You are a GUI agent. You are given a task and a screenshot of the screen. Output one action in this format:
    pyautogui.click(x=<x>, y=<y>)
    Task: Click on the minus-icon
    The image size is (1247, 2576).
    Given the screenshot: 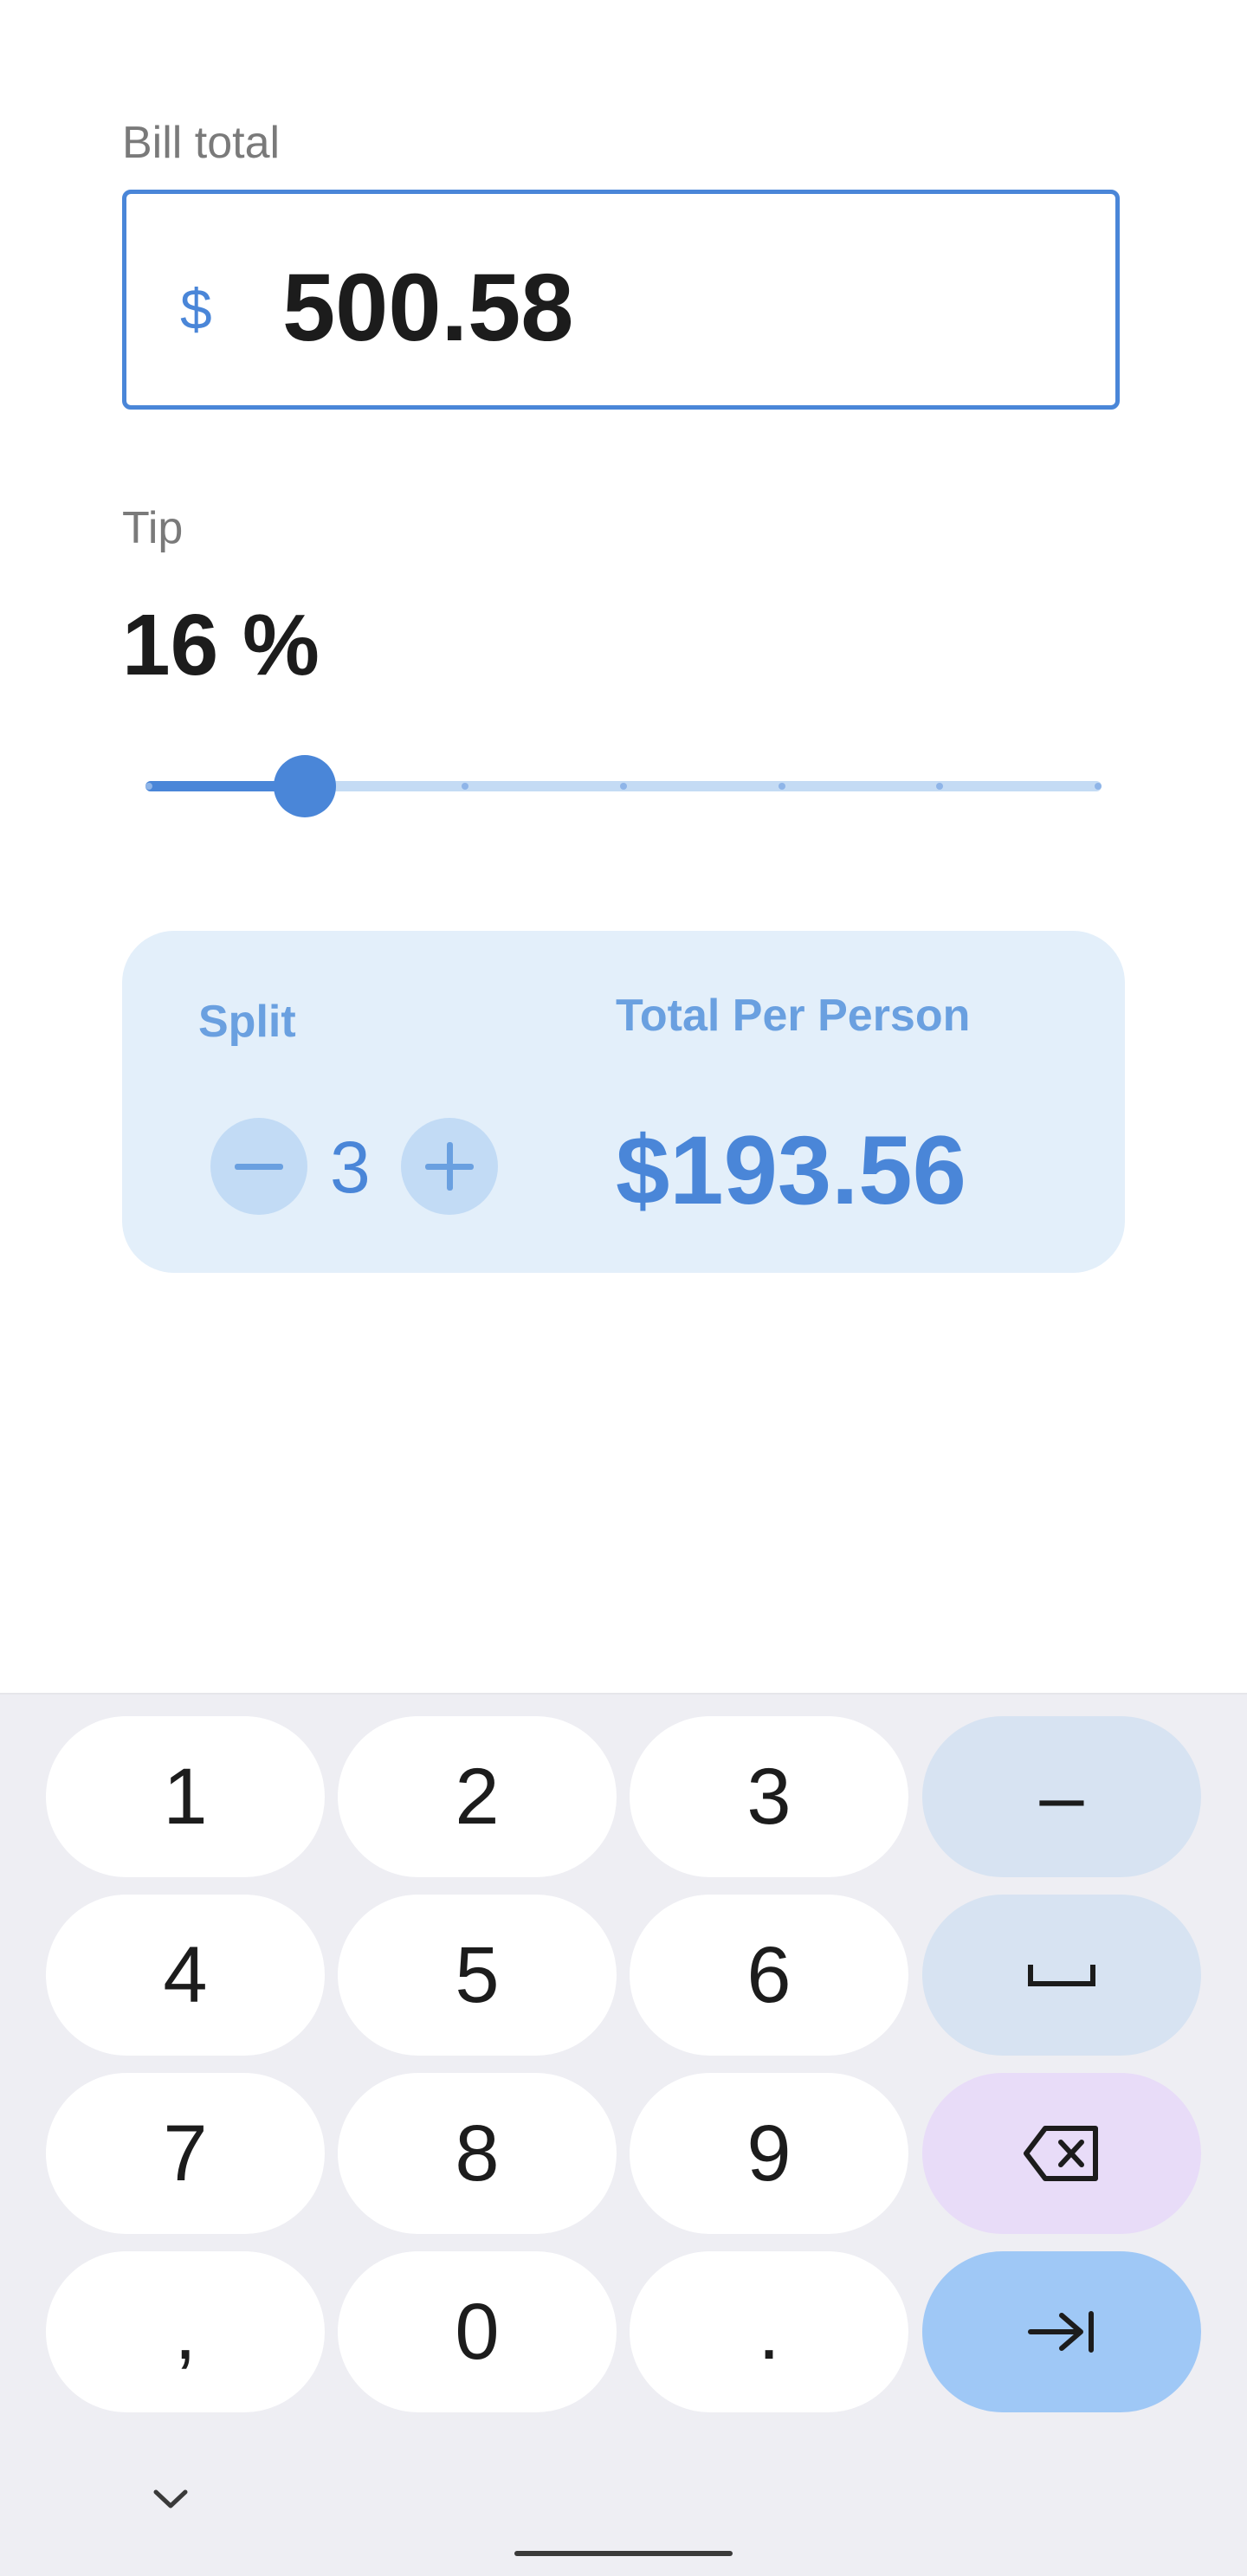 What is the action you would take?
    pyautogui.click(x=259, y=1167)
    